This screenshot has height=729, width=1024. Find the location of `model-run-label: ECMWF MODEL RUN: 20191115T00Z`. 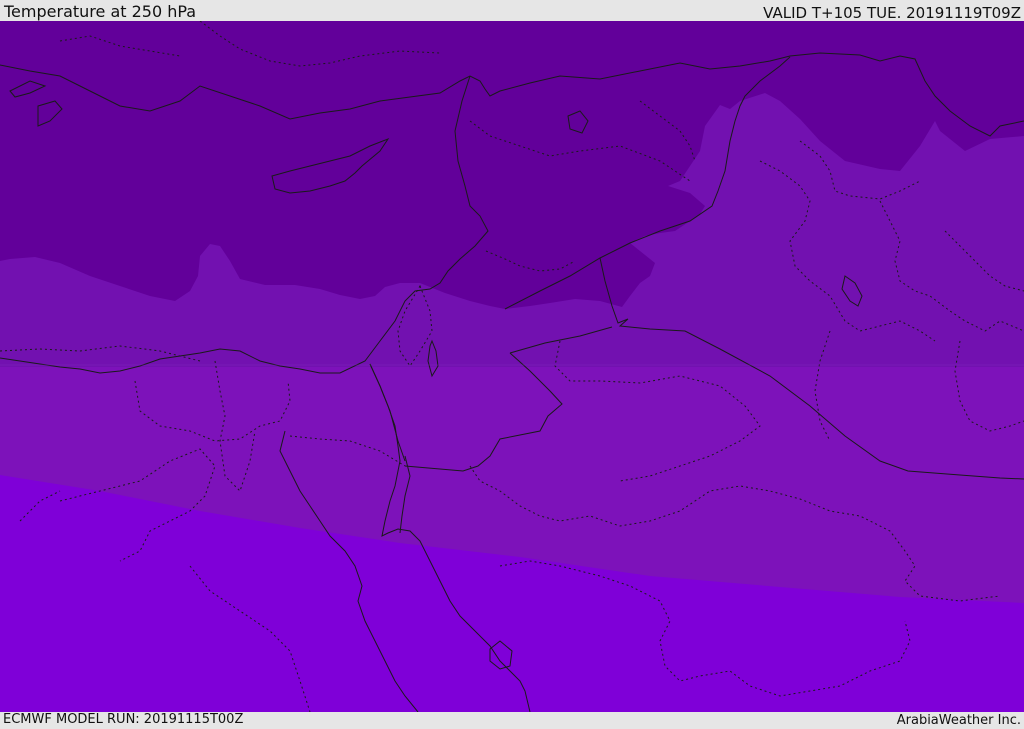

model-run-label: ECMWF MODEL RUN: 20191115T00Z is located at coordinates (123, 719).